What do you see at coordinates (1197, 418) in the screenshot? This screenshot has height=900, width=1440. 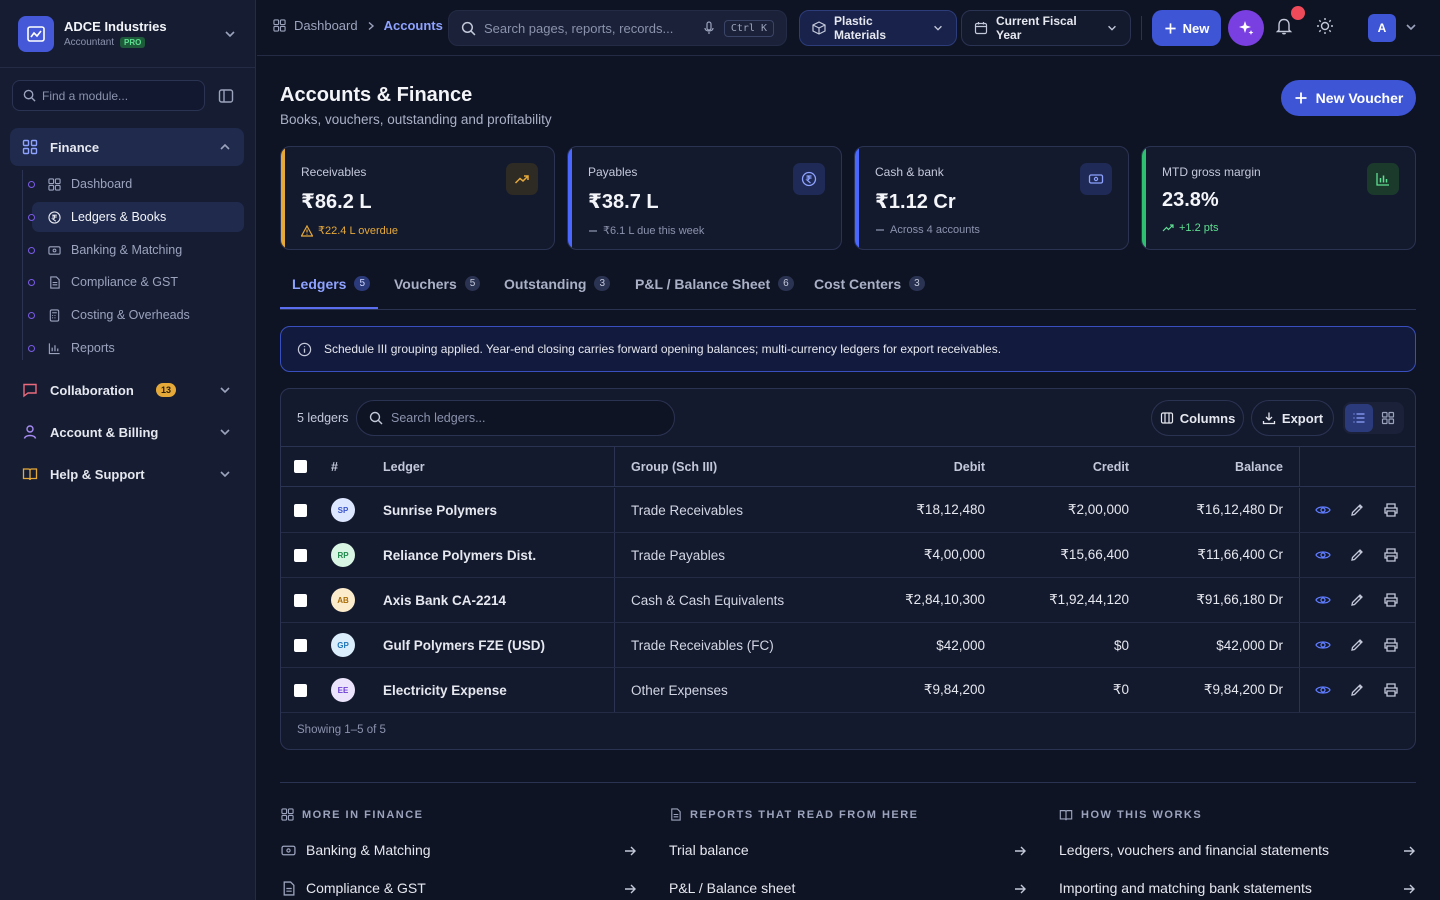 I see `columns-button: Columns` at bounding box center [1197, 418].